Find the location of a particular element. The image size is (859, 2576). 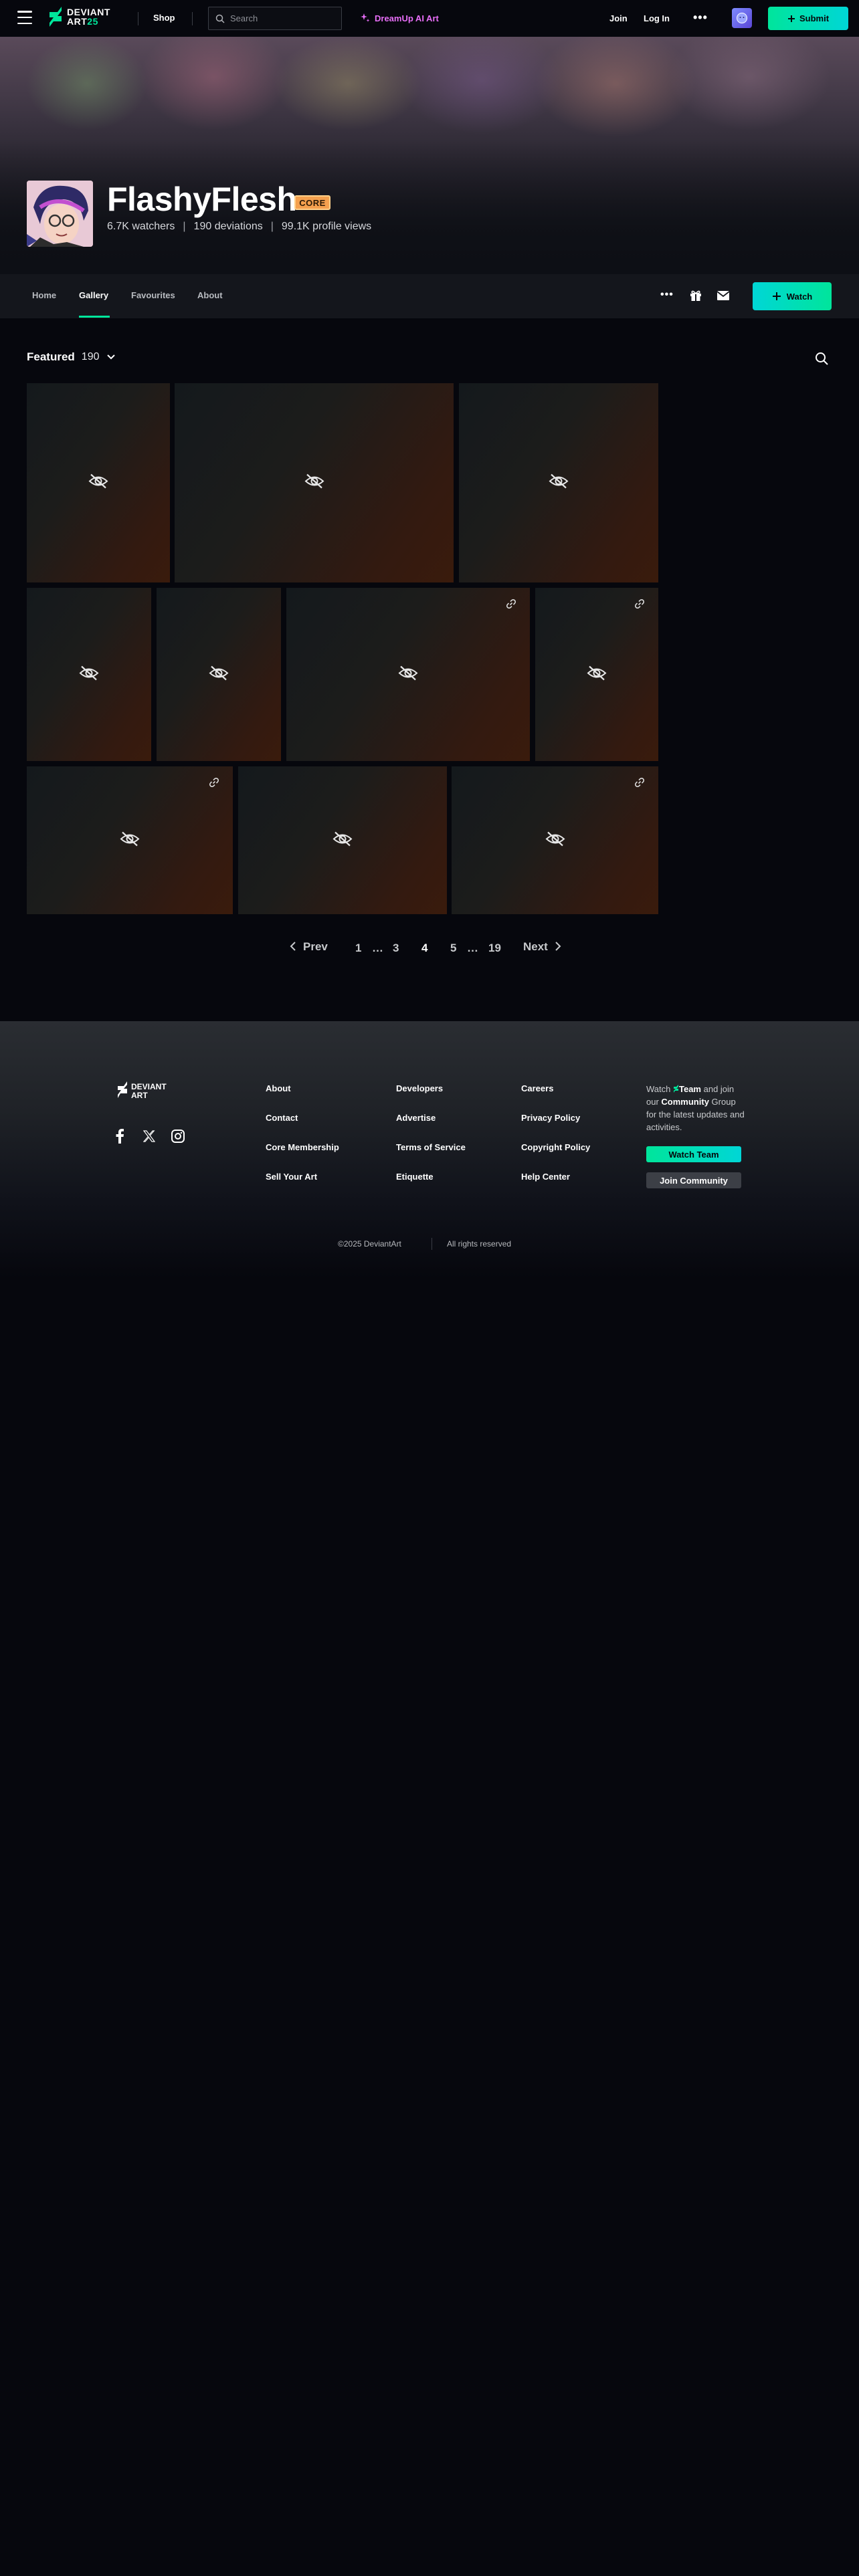

prev-label: Prev is located at coordinates (315, 947).